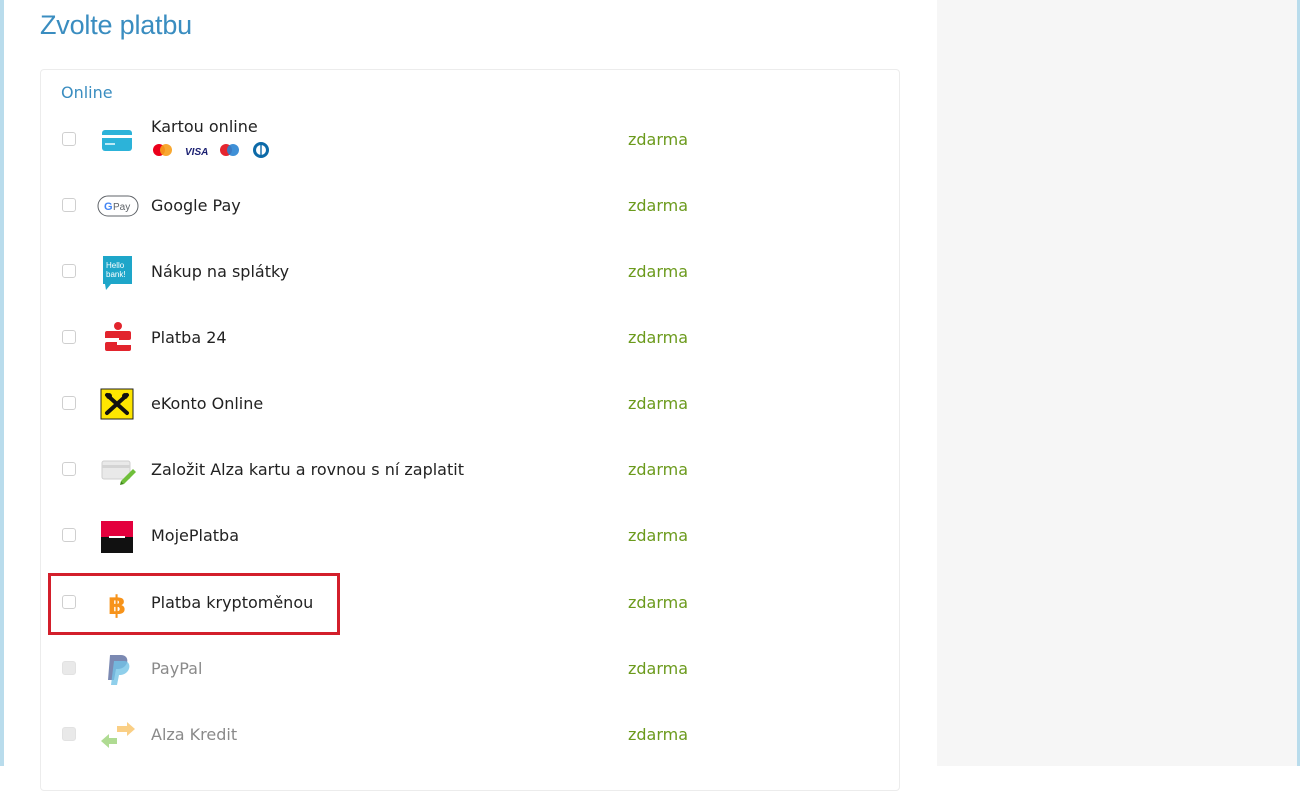 Image resolution: width=1300 pixels, height=791 pixels. I want to click on window-frame-left, so click(2, 383).